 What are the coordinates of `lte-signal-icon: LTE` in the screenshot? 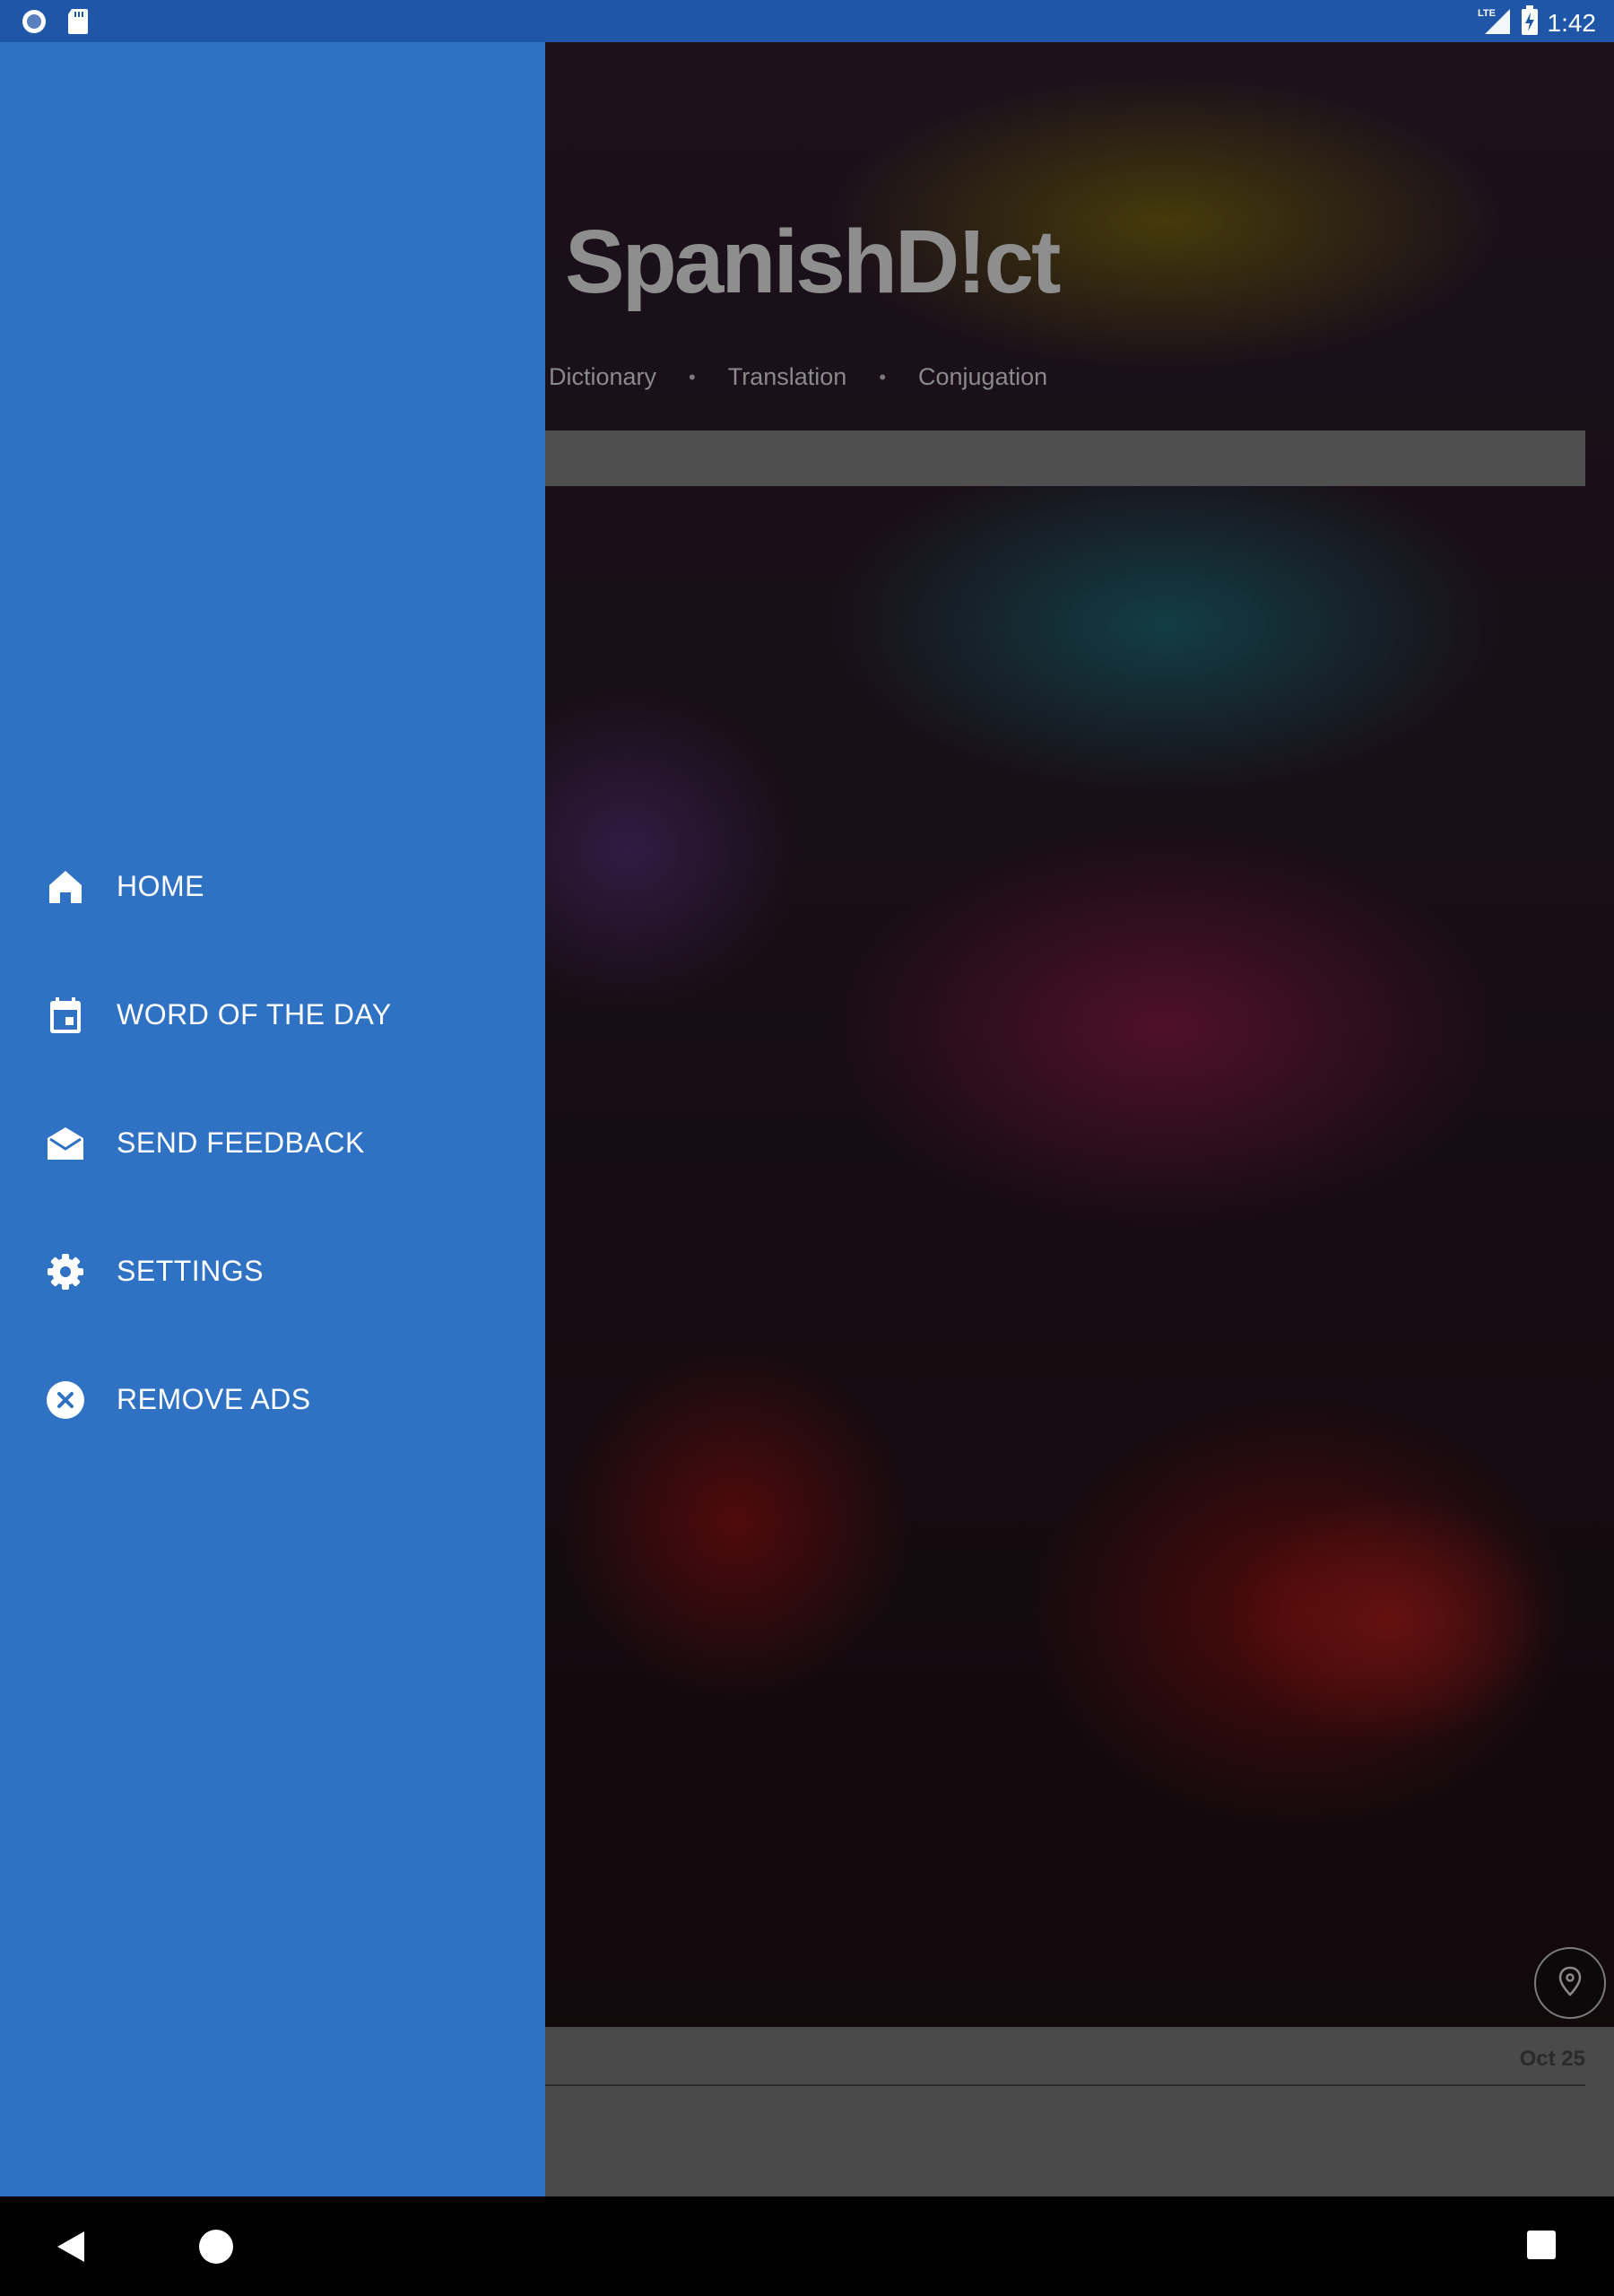 It's located at (1494, 22).